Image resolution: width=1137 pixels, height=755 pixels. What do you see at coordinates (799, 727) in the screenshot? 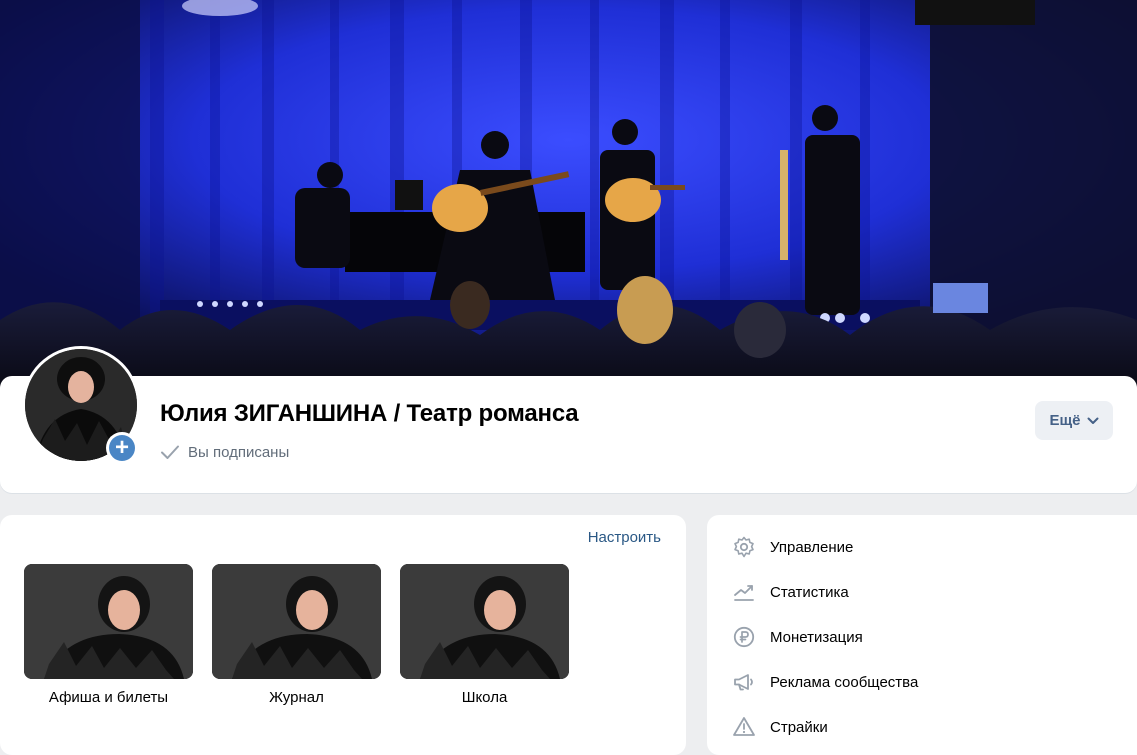
I see `menu-item-label: Страйки` at bounding box center [799, 727].